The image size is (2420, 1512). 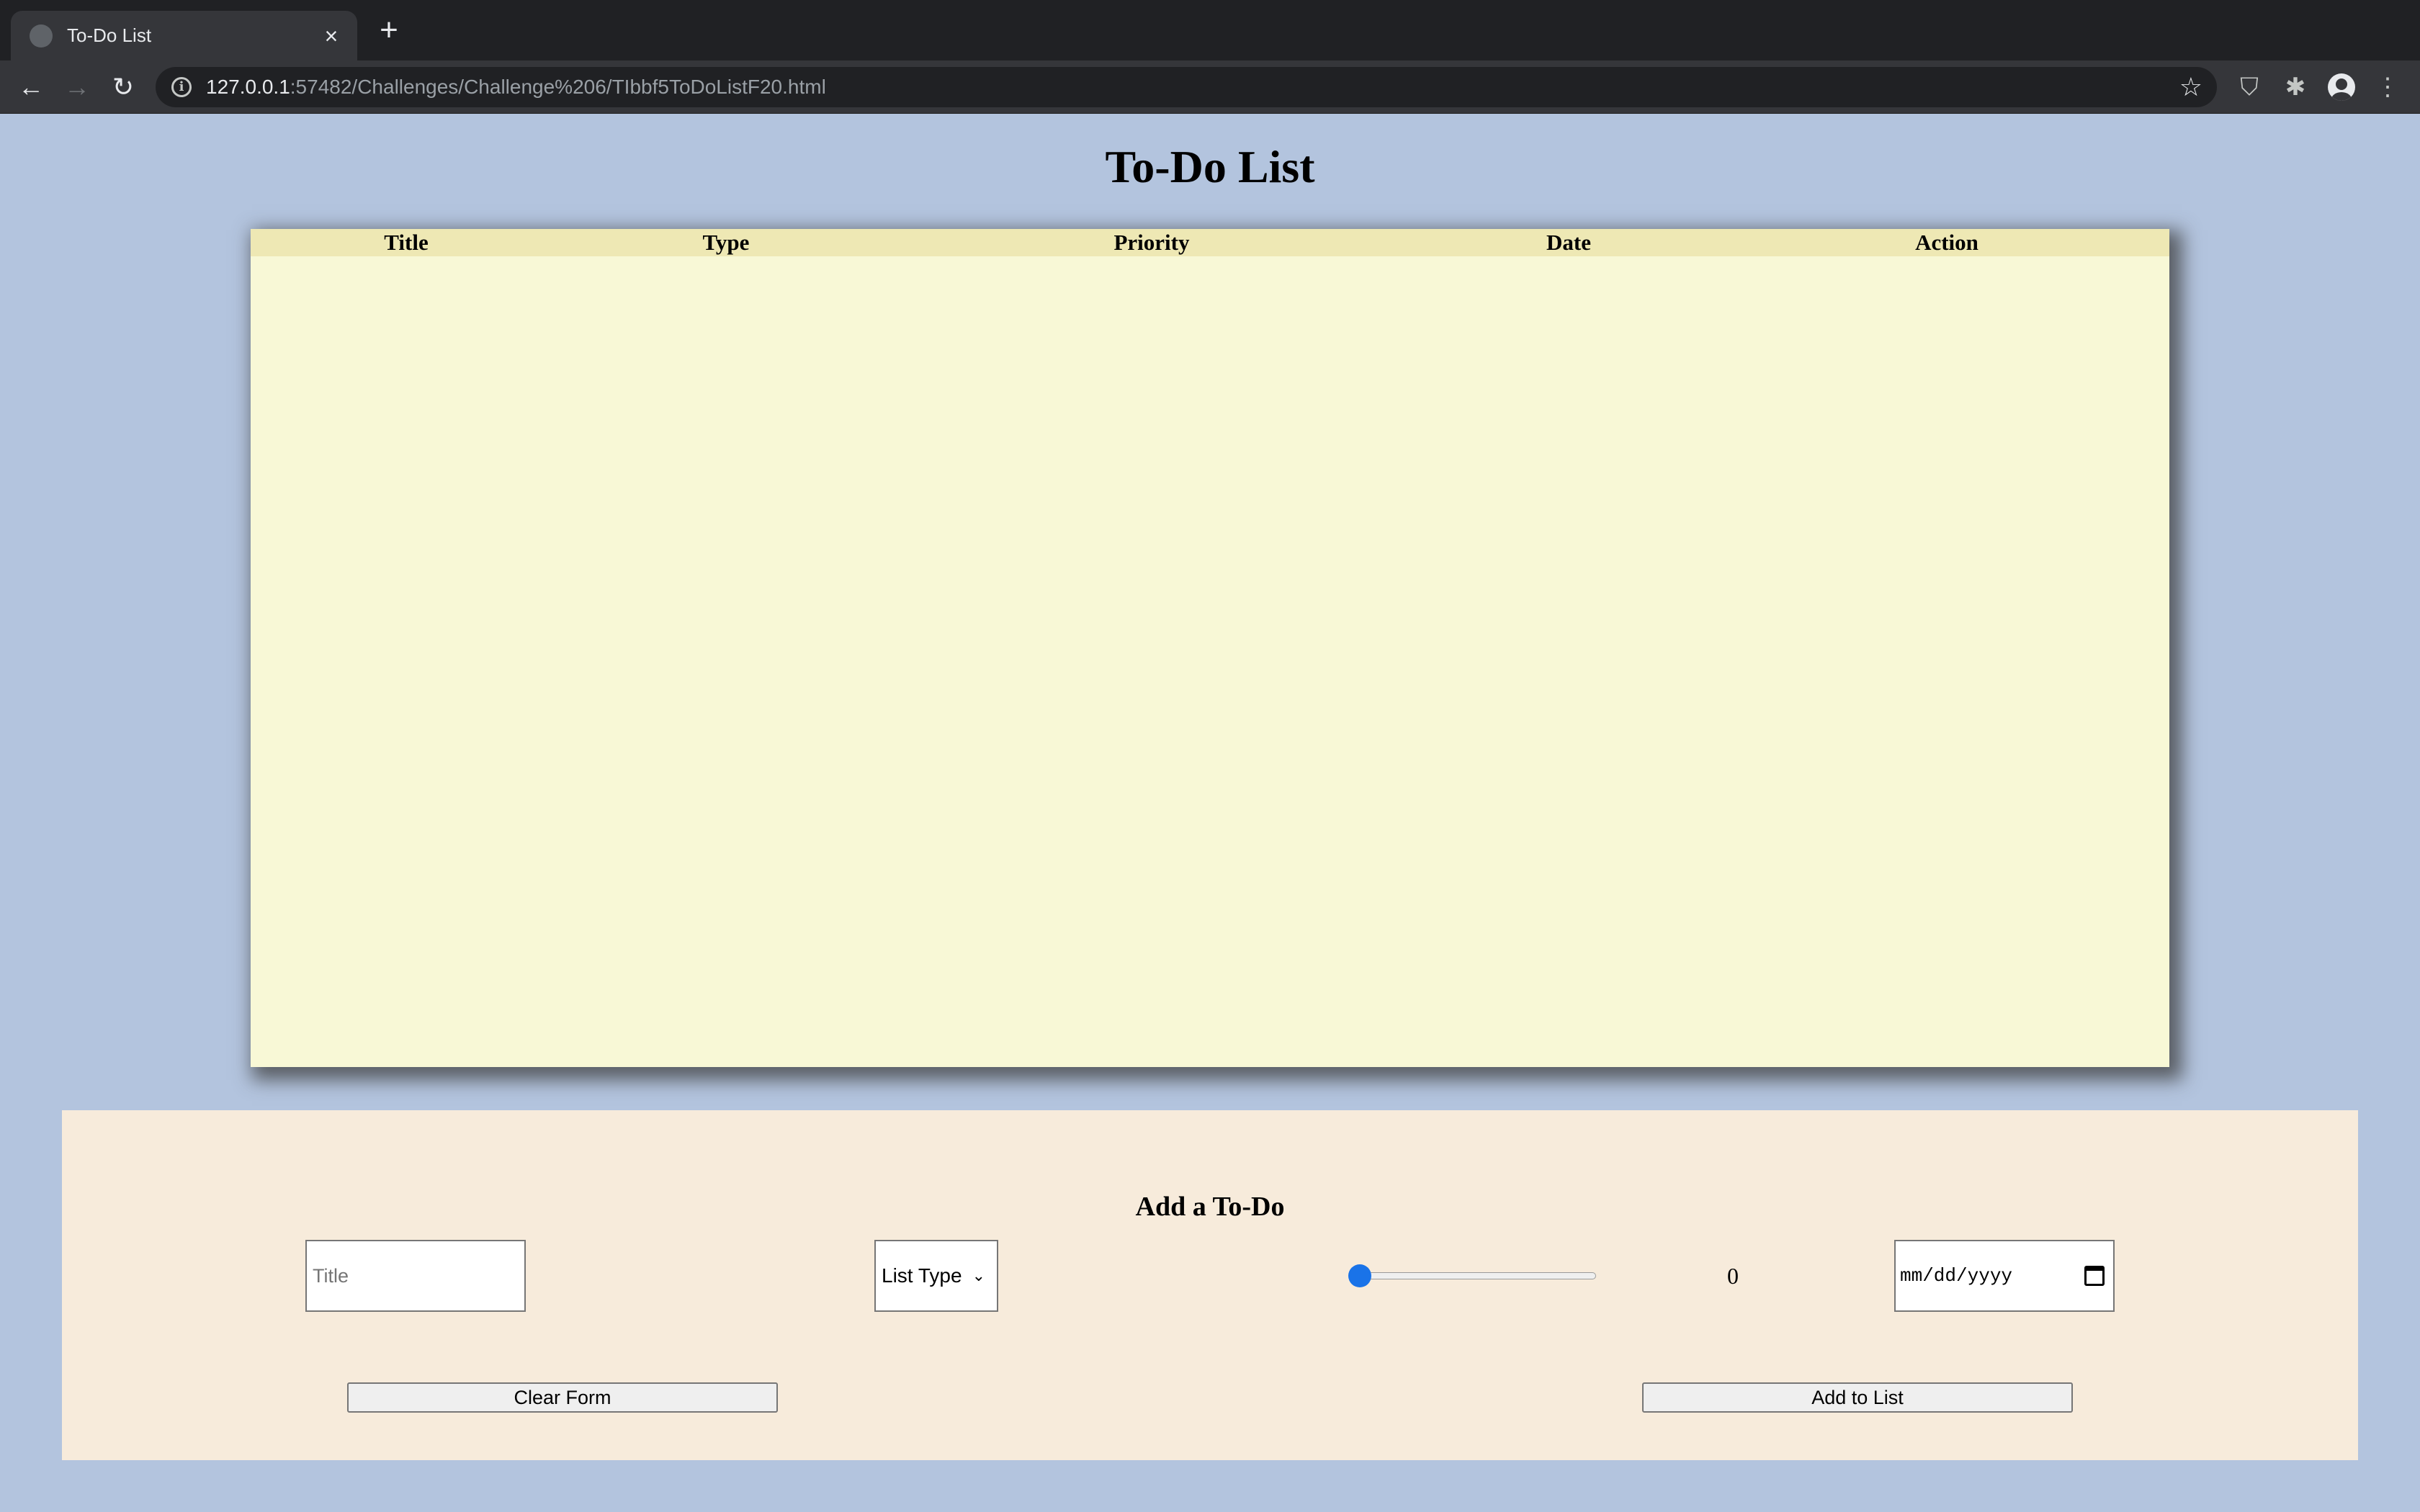 What do you see at coordinates (1733, 1276) in the screenshot?
I see `priority-value: 0` at bounding box center [1733, 1276].